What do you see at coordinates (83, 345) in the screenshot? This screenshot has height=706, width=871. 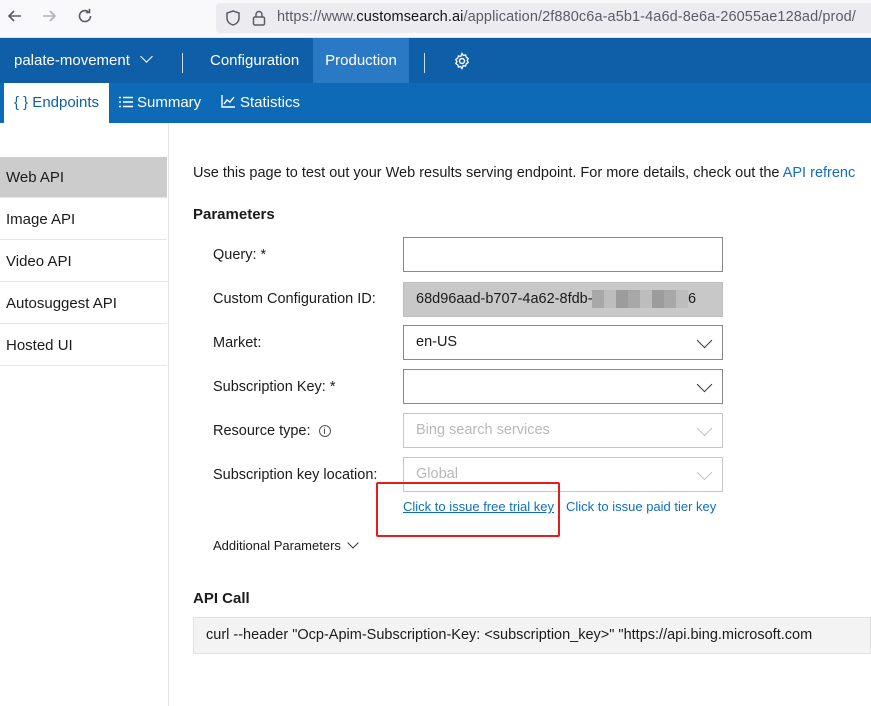 I see `sidebar-item-hosted-ui: Hosted UI` at bounding box center [83, 345].